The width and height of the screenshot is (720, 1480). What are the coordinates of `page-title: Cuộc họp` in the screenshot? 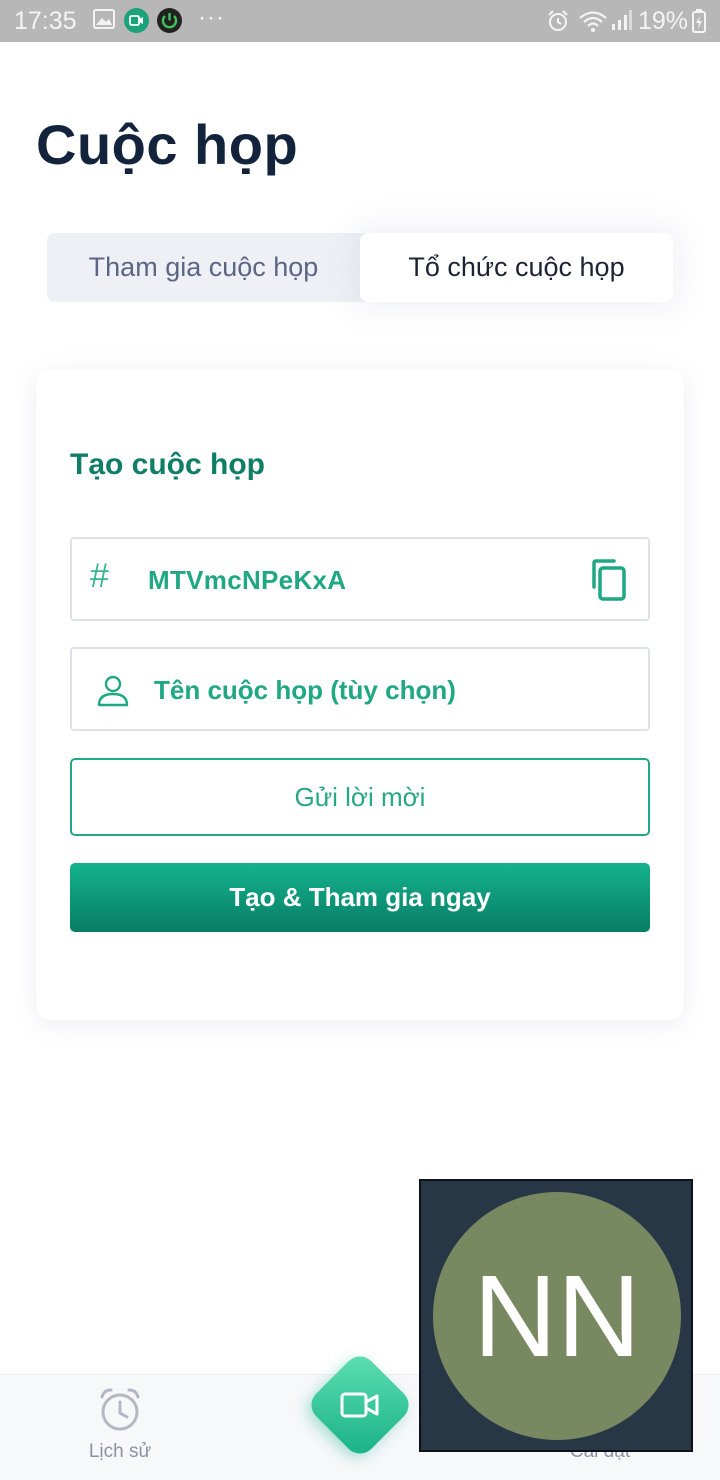 It's located at (167, 144).